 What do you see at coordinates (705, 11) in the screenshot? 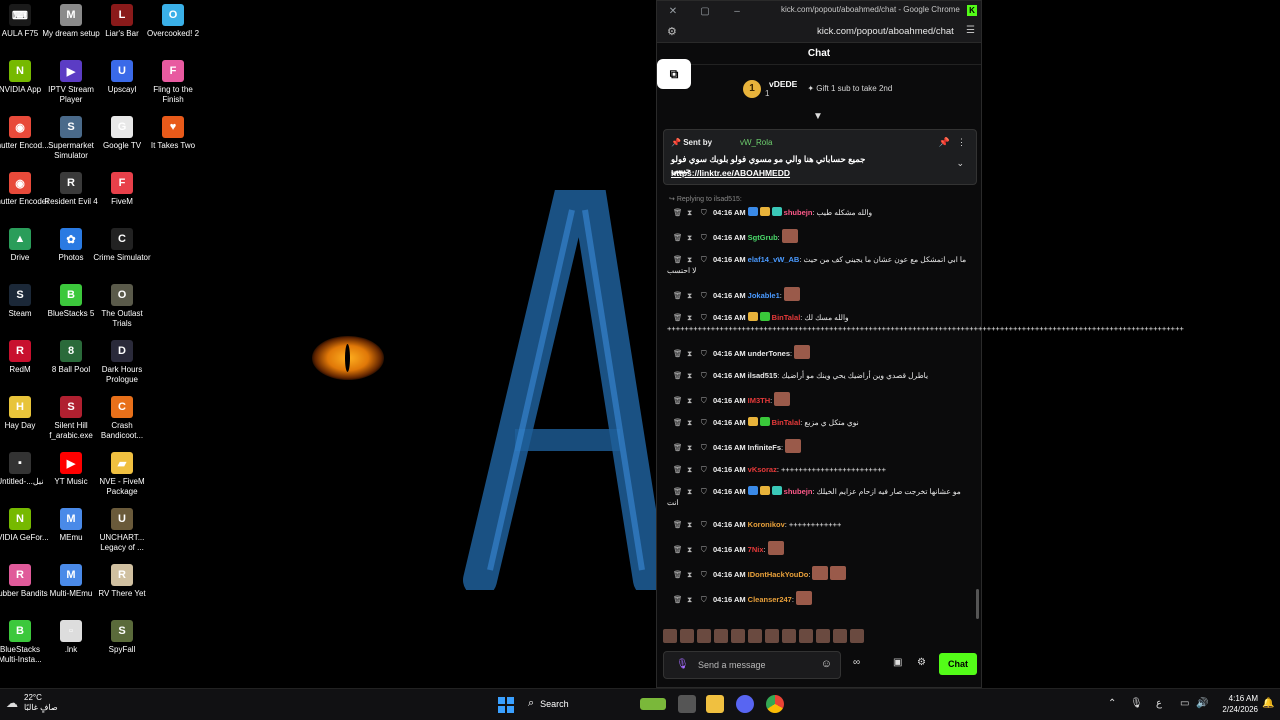
I see `maximize-icon: ▢` at bounding box center [705, 11].